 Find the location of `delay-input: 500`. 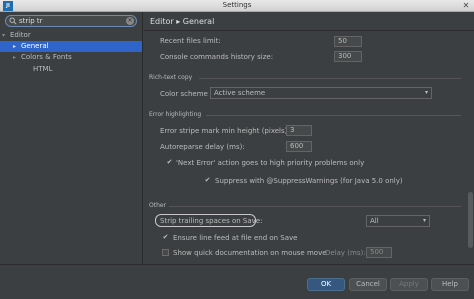

delay-input: 500 is located at coordinates (379, 252).